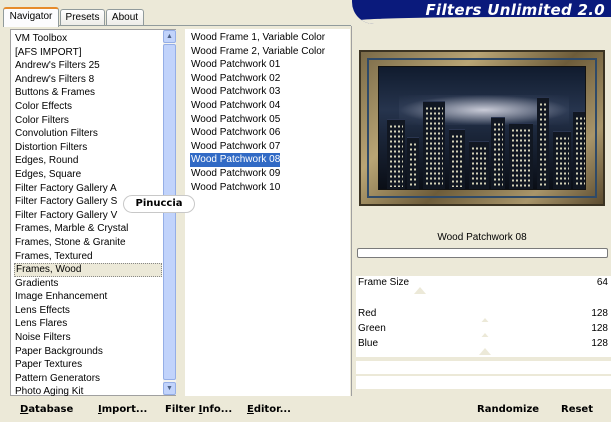  I want to click on param-label: Blue, so click(368, 343).